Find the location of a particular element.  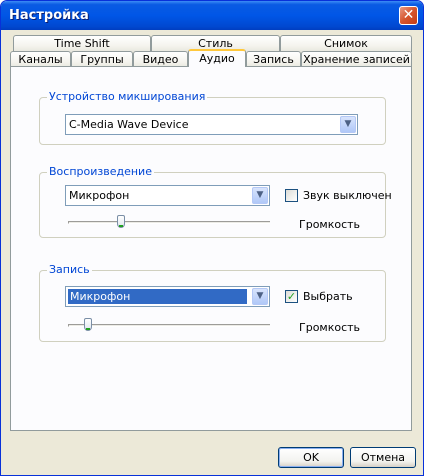

tab-label: Группы is located at coordinates (102, 59).